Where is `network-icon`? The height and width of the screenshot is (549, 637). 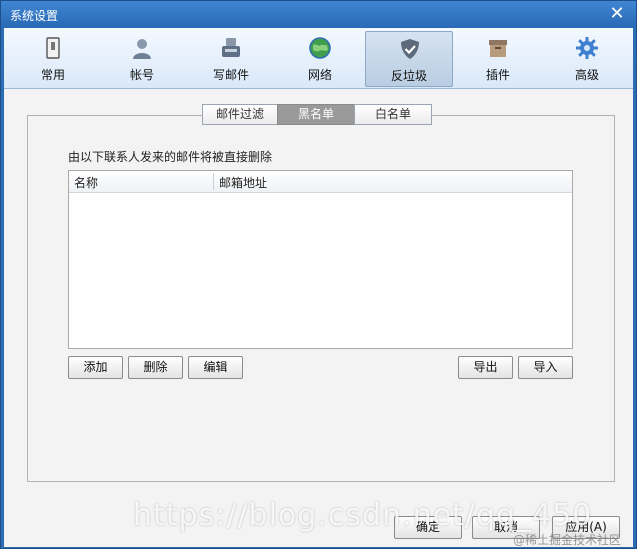
network-icon is located at coordinates (320, 48).